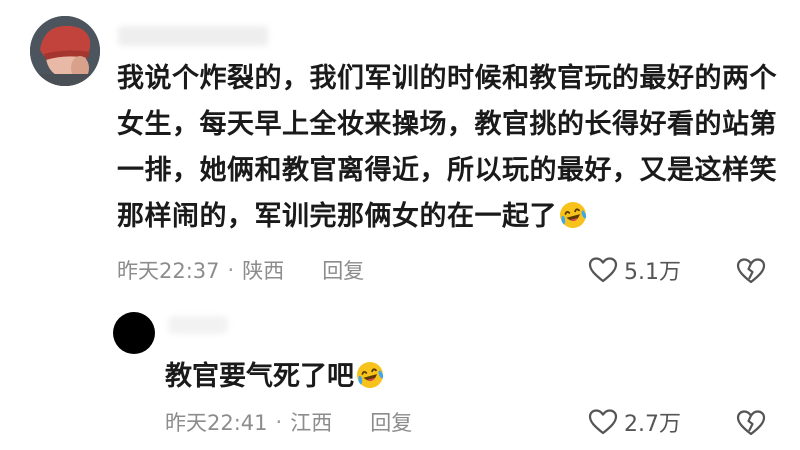 This screenshot has height=450, width=800. What do you see at coordinates (259, 376) in the screenshot?
I see `reply-text-content: 教官要气死了吧` at bounding box center [259, 376].